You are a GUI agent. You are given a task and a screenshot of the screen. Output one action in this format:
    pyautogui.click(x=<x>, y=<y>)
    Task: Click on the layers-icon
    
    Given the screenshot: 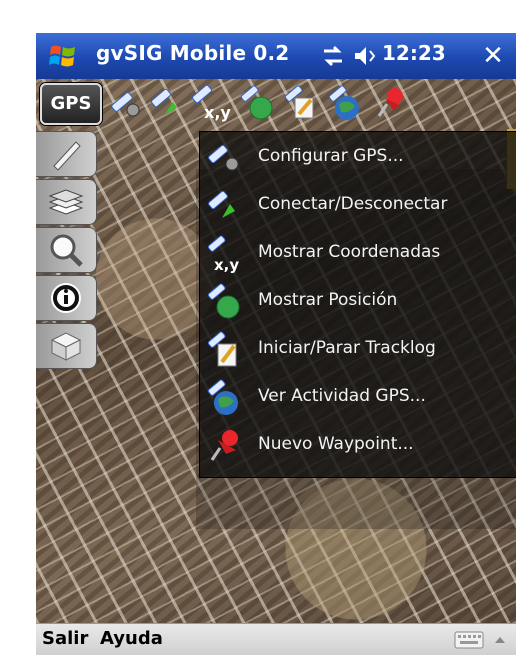 What is the action you would take?
    pyautogui.click(x=66, y=202)
    